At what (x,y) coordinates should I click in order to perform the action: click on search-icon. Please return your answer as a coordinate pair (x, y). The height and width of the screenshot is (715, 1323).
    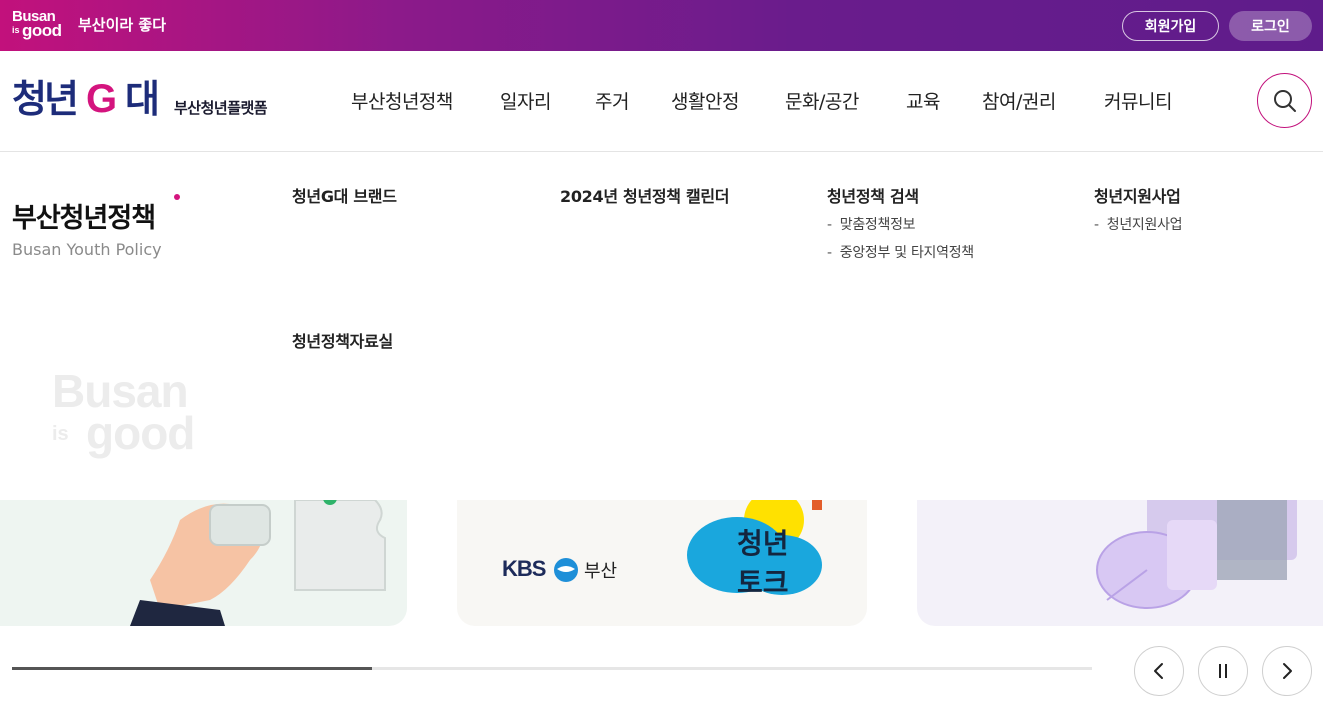
    Looking at the image, I should click on (1284, 100).